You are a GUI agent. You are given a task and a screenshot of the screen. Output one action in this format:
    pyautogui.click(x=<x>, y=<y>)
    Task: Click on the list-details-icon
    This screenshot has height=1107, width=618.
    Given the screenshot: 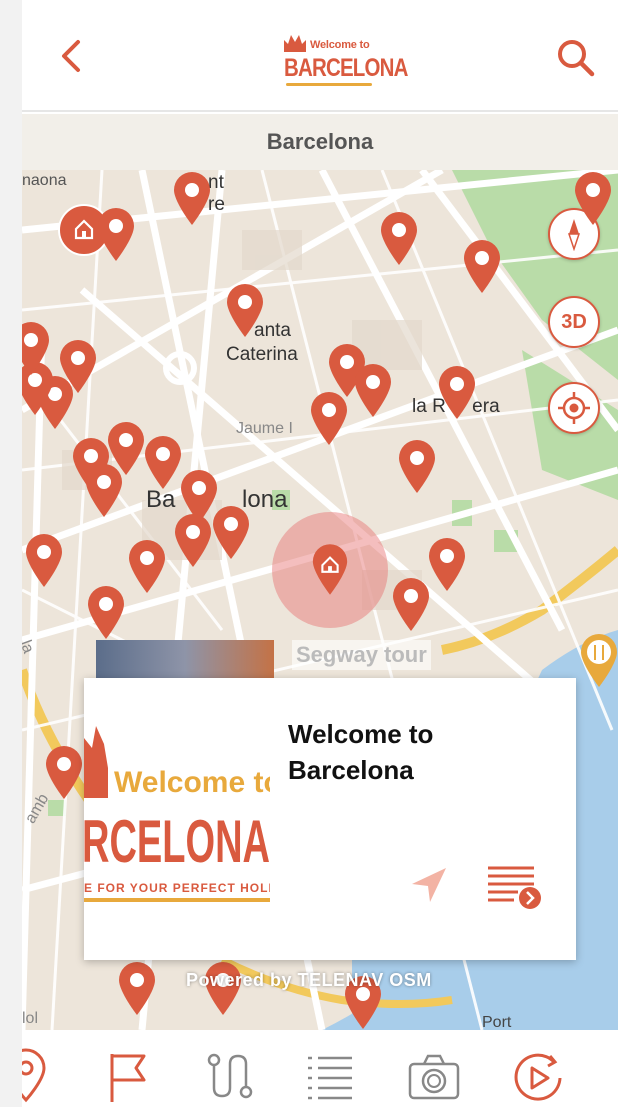 What is the action you would take?
    pyautogui.click(x=514, y=887)
    